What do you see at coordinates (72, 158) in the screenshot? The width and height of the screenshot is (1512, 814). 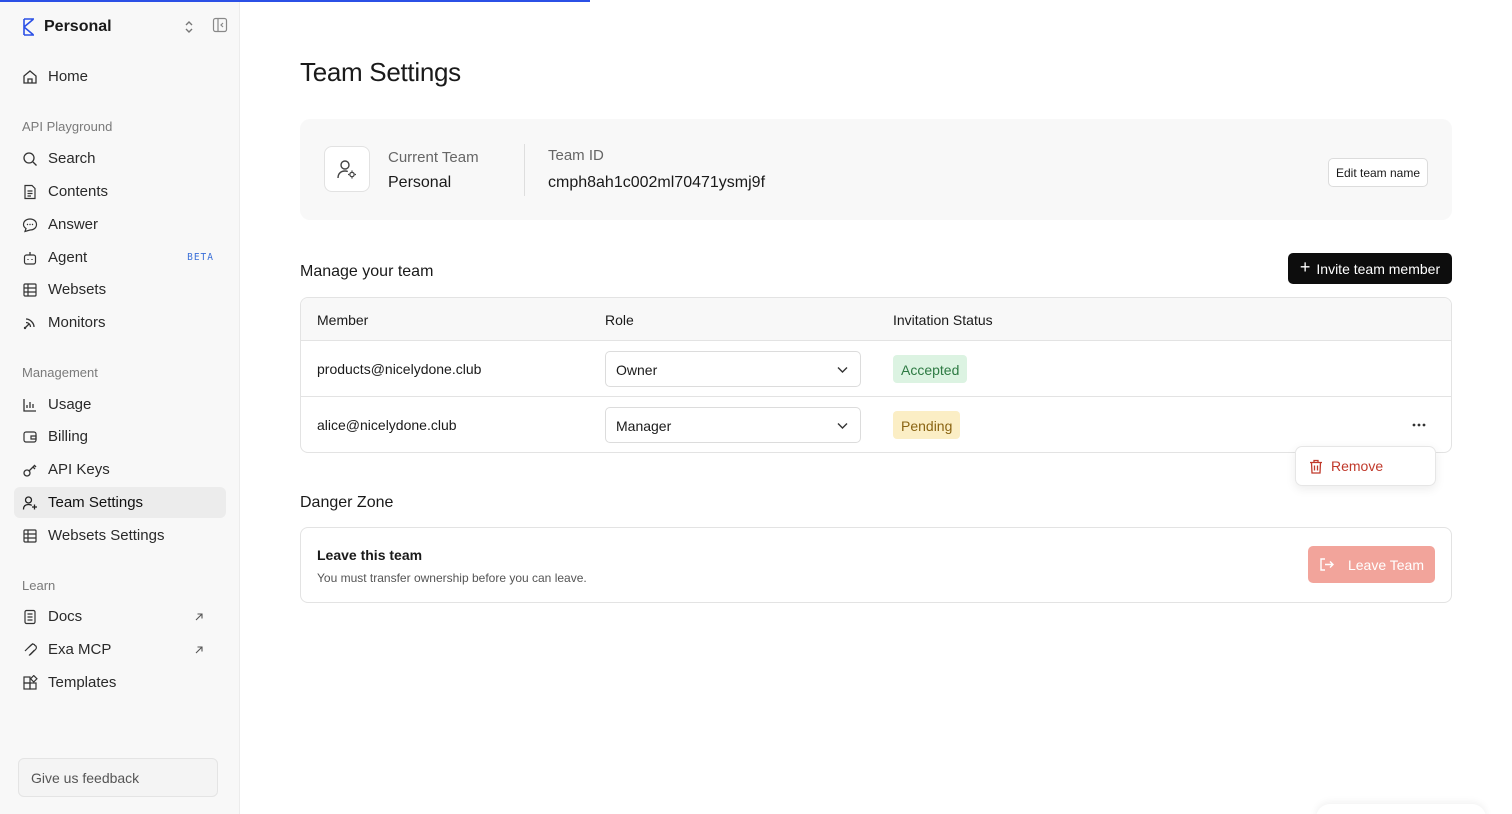 I see `sidebar-item-label: Search` at bounding box center [72, 158].